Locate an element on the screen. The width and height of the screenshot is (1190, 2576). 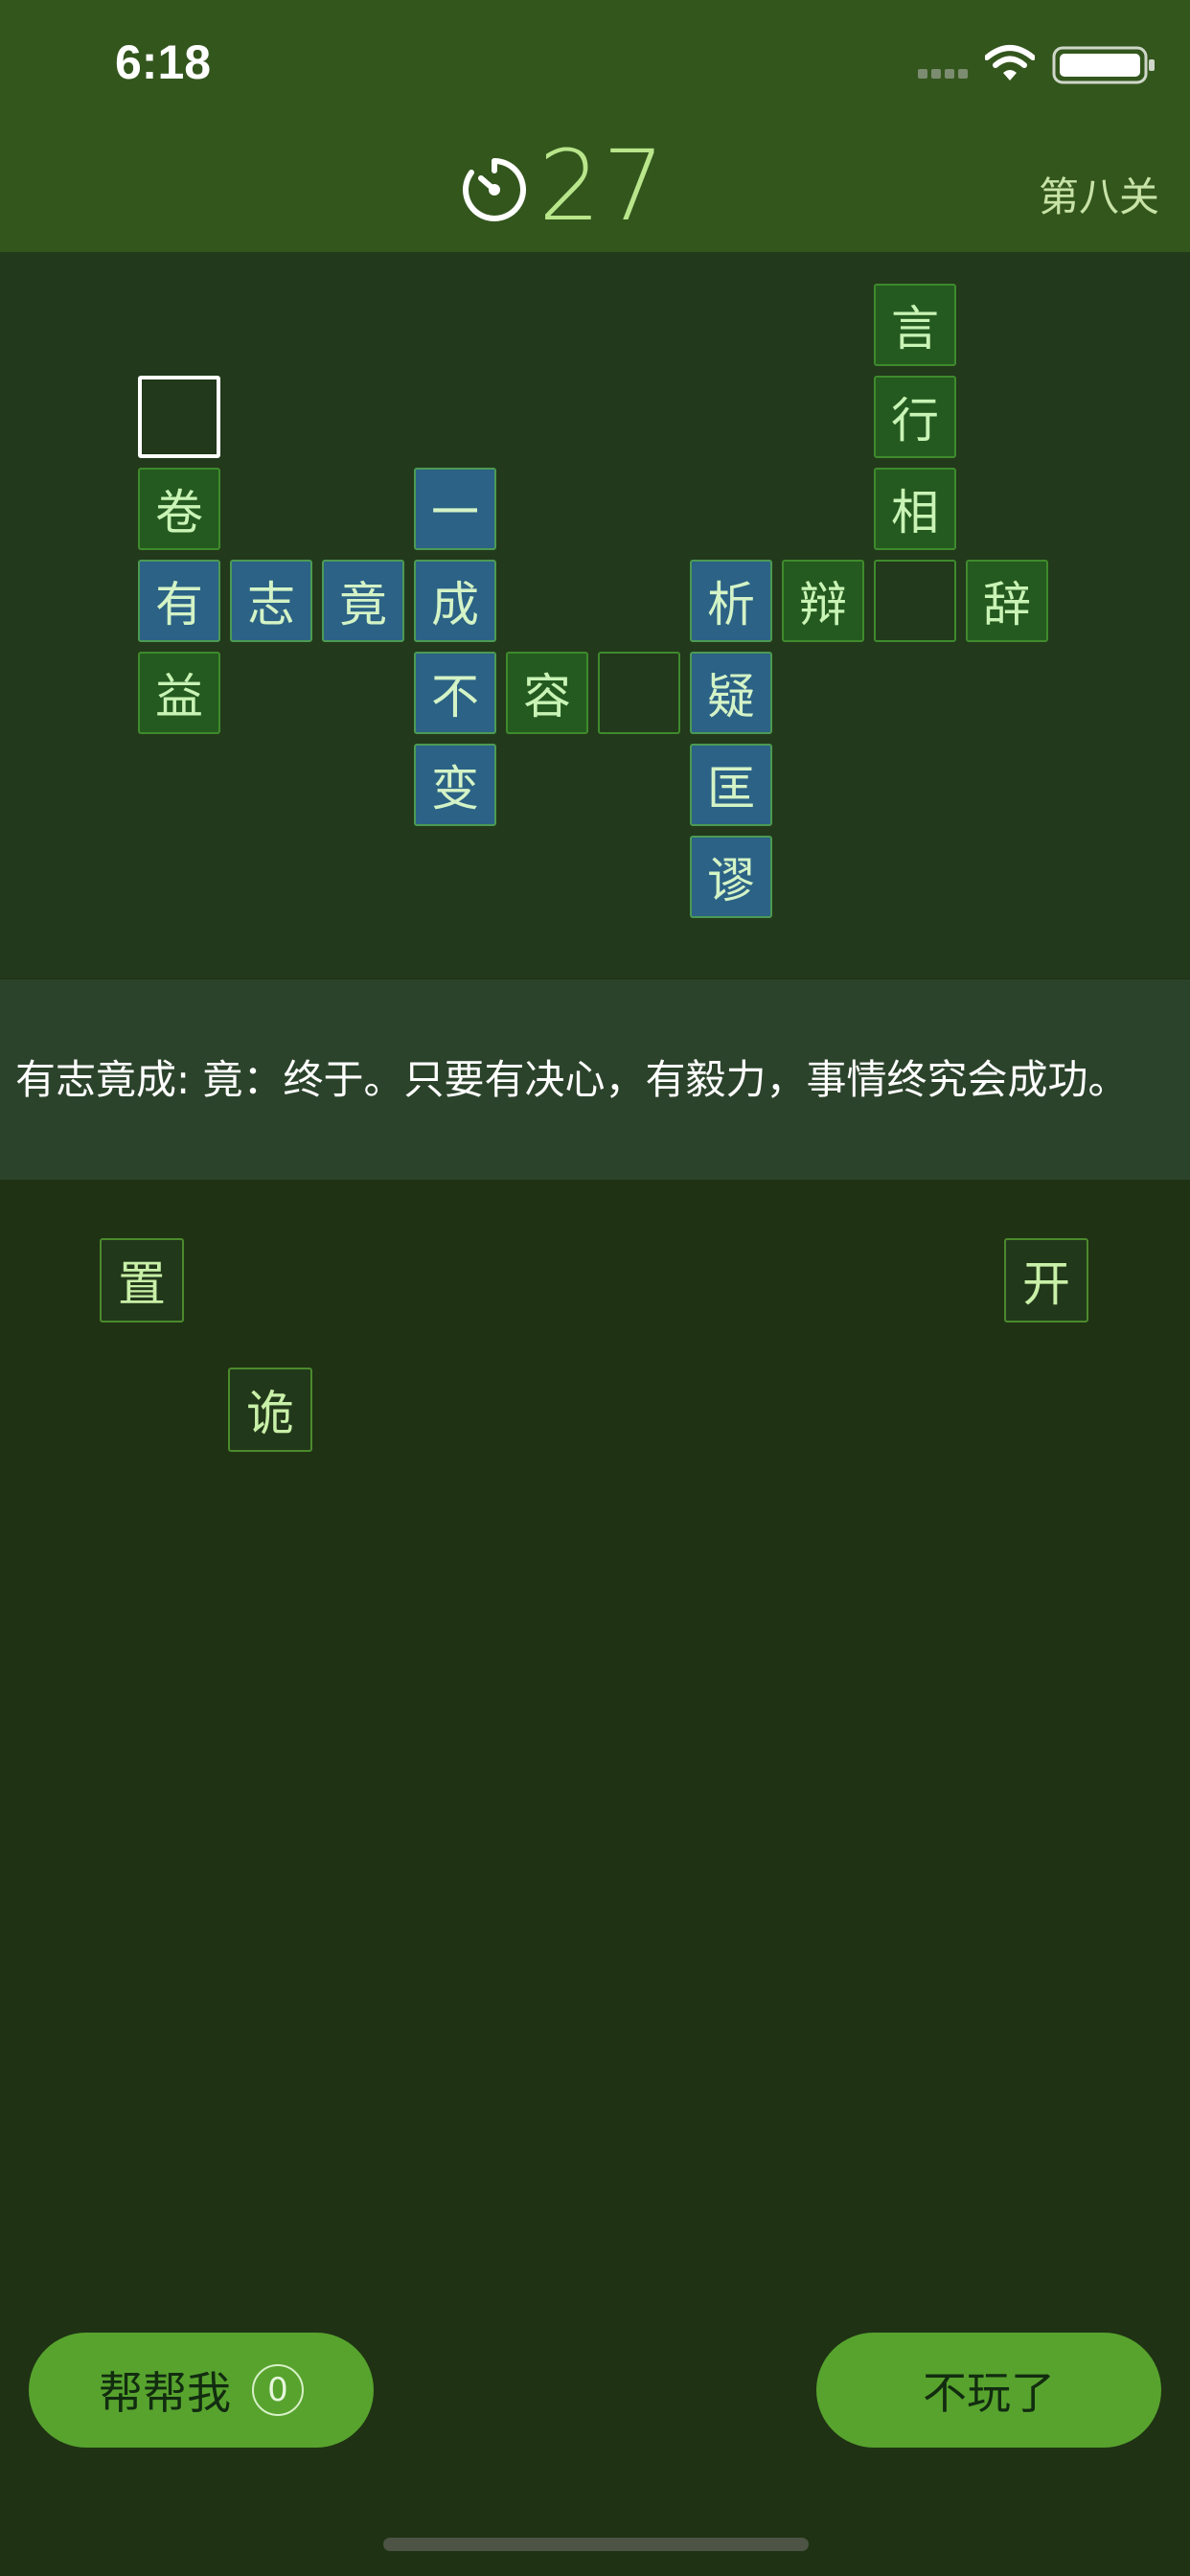
board-cell: 相 is located at coordinates (915, 509).